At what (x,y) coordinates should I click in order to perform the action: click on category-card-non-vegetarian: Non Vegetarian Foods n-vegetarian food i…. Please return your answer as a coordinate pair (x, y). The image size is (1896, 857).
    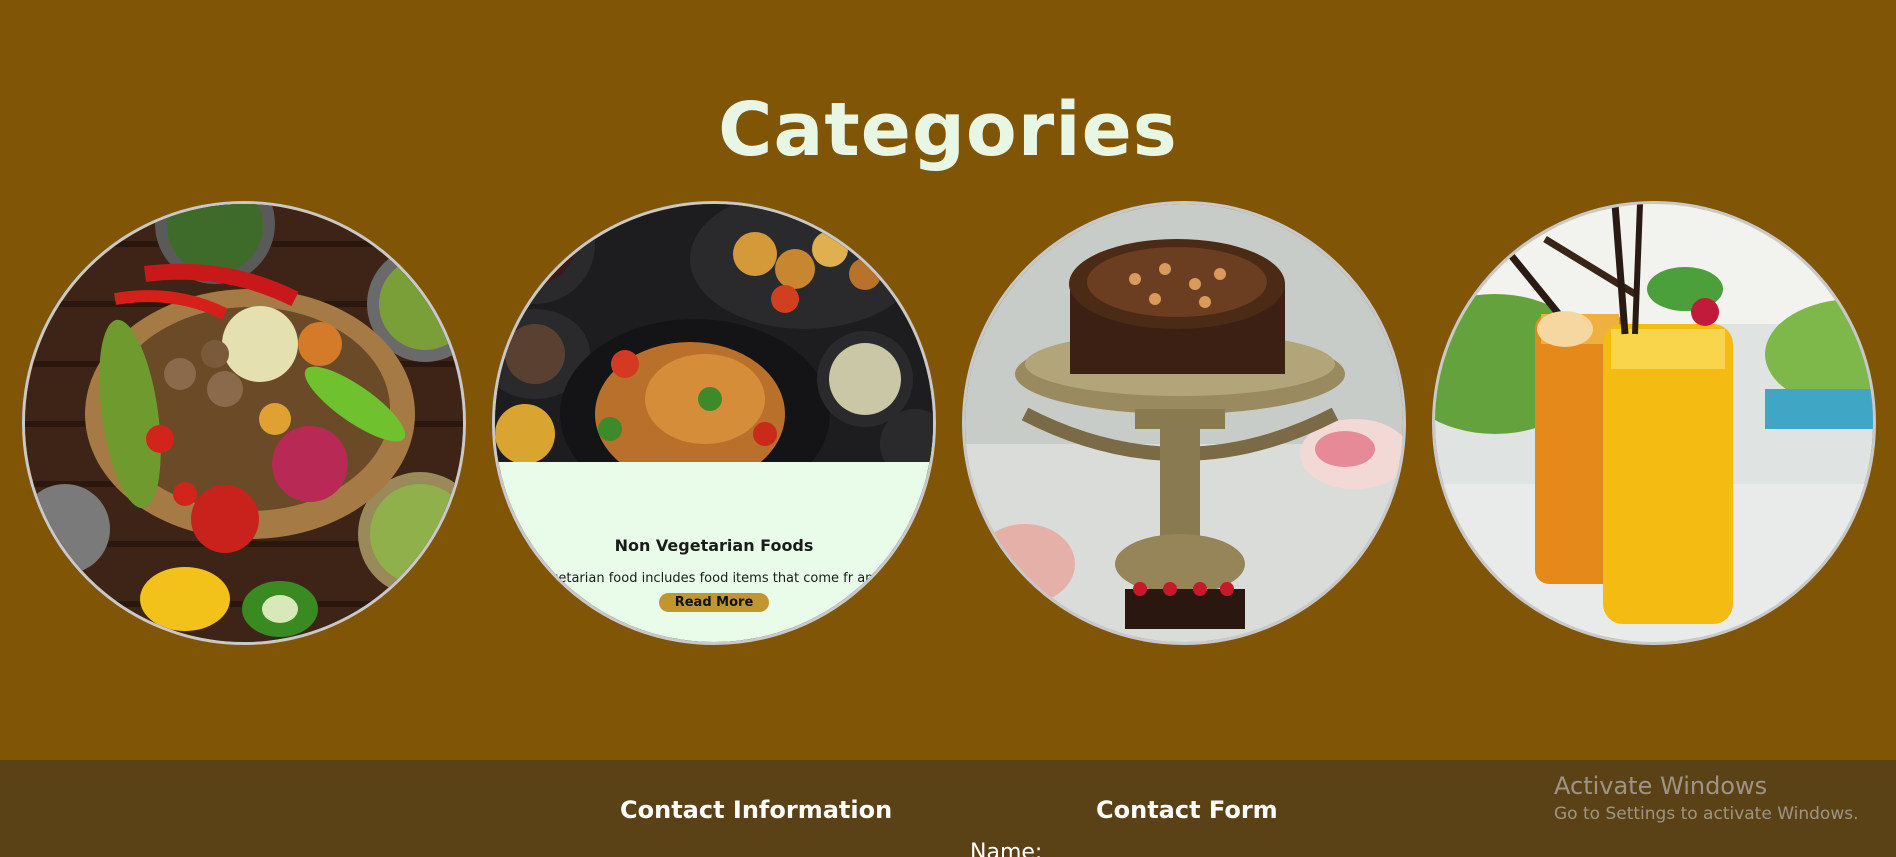
    Looking at the image, I should click on (714, 423).